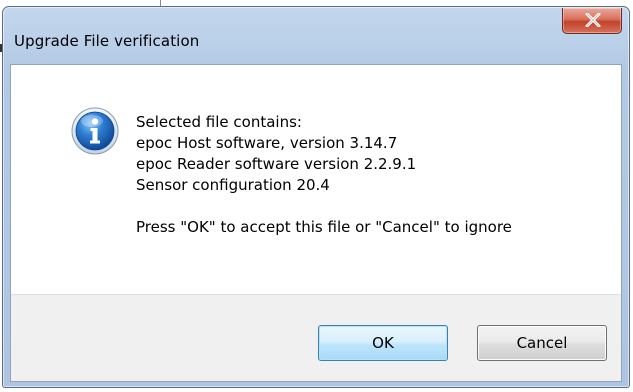 The height and width of the screenshot is (392, 633). What do you see at coordinates (316, 36) in the screenshot?
I see `title-bar: Upgrade File verification` at bounding box center [316, 36].